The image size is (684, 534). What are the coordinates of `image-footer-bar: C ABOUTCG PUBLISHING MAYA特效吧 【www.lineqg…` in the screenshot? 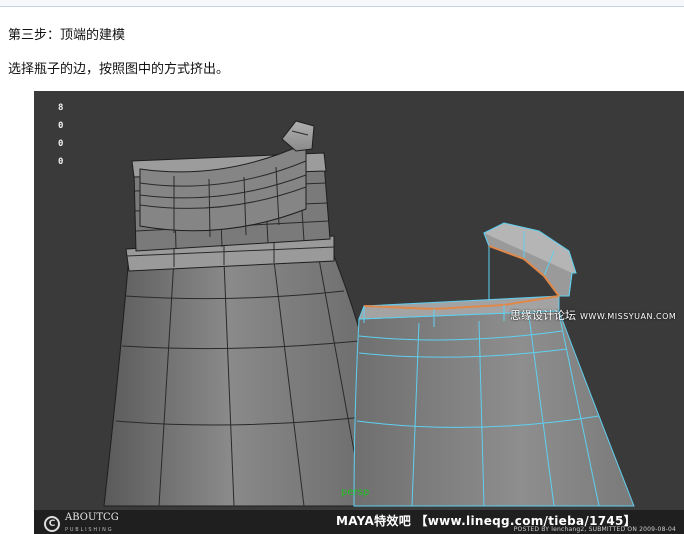 It's located at (359, 522).